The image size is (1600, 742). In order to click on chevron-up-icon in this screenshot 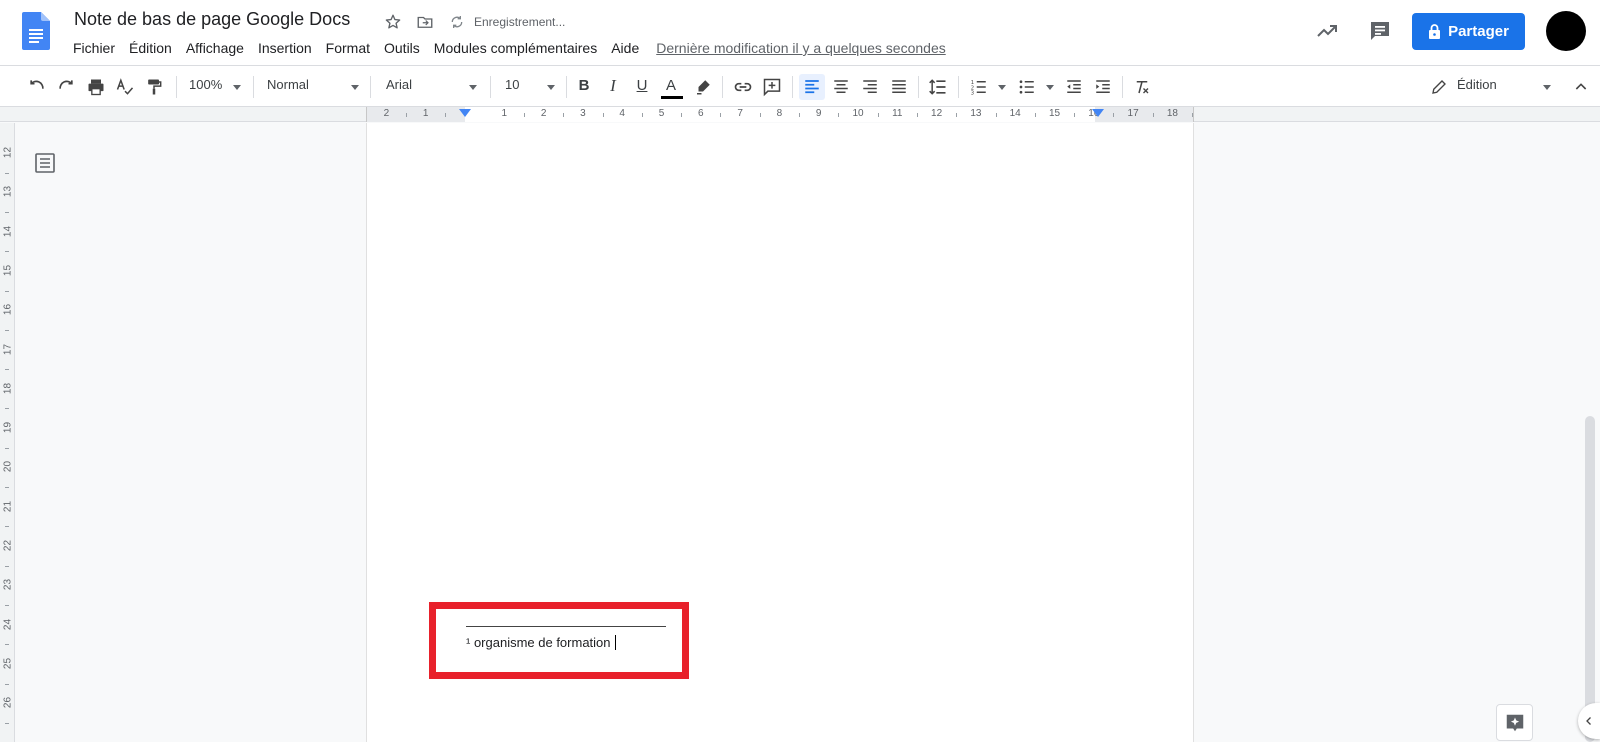, I will do `click(1581, 87)`.